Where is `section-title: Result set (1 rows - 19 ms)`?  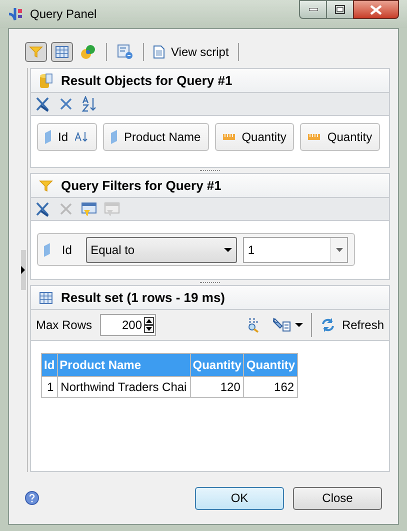 section-title: Result set (1 rows - 19 ms) is located at coordinates (143, 297).